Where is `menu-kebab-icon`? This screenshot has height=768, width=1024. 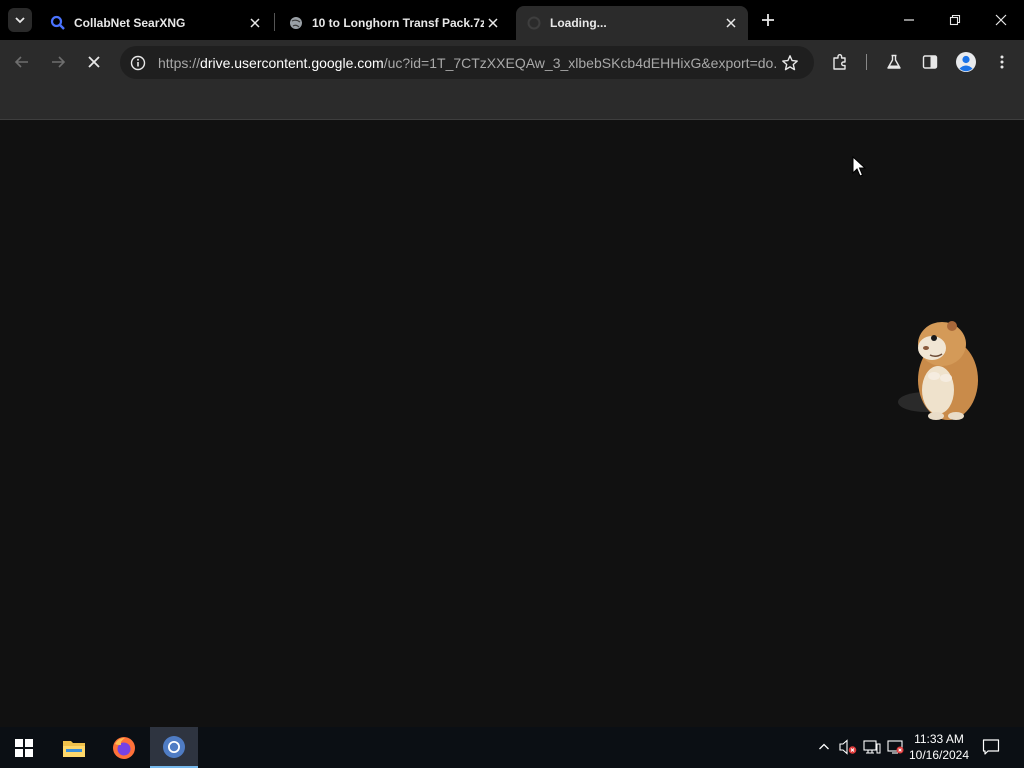 menu-kebab-icon is located at coordinates (1002, 62).